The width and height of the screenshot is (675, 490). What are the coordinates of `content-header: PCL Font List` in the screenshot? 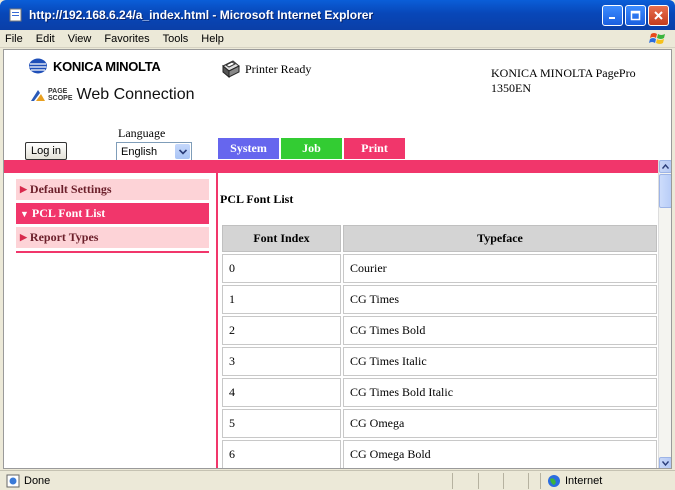 It's located at (256, 199).